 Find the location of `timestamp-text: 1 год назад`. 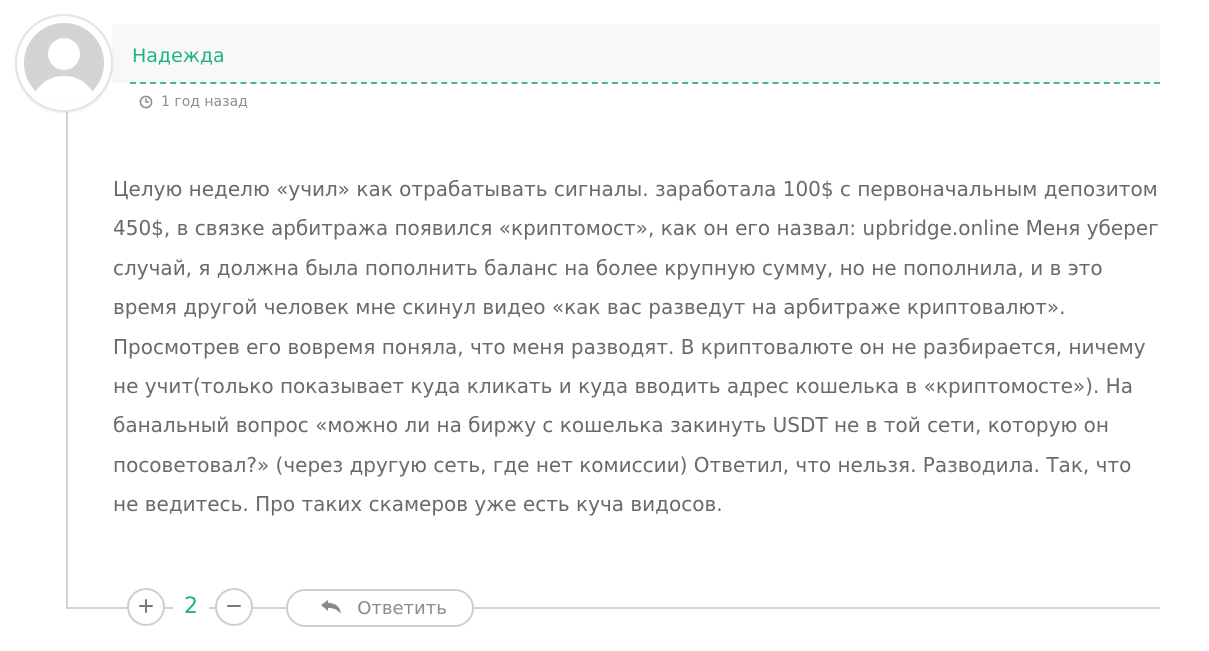

timestamp-text: 1 год назад is located at coordinates (204, 102).